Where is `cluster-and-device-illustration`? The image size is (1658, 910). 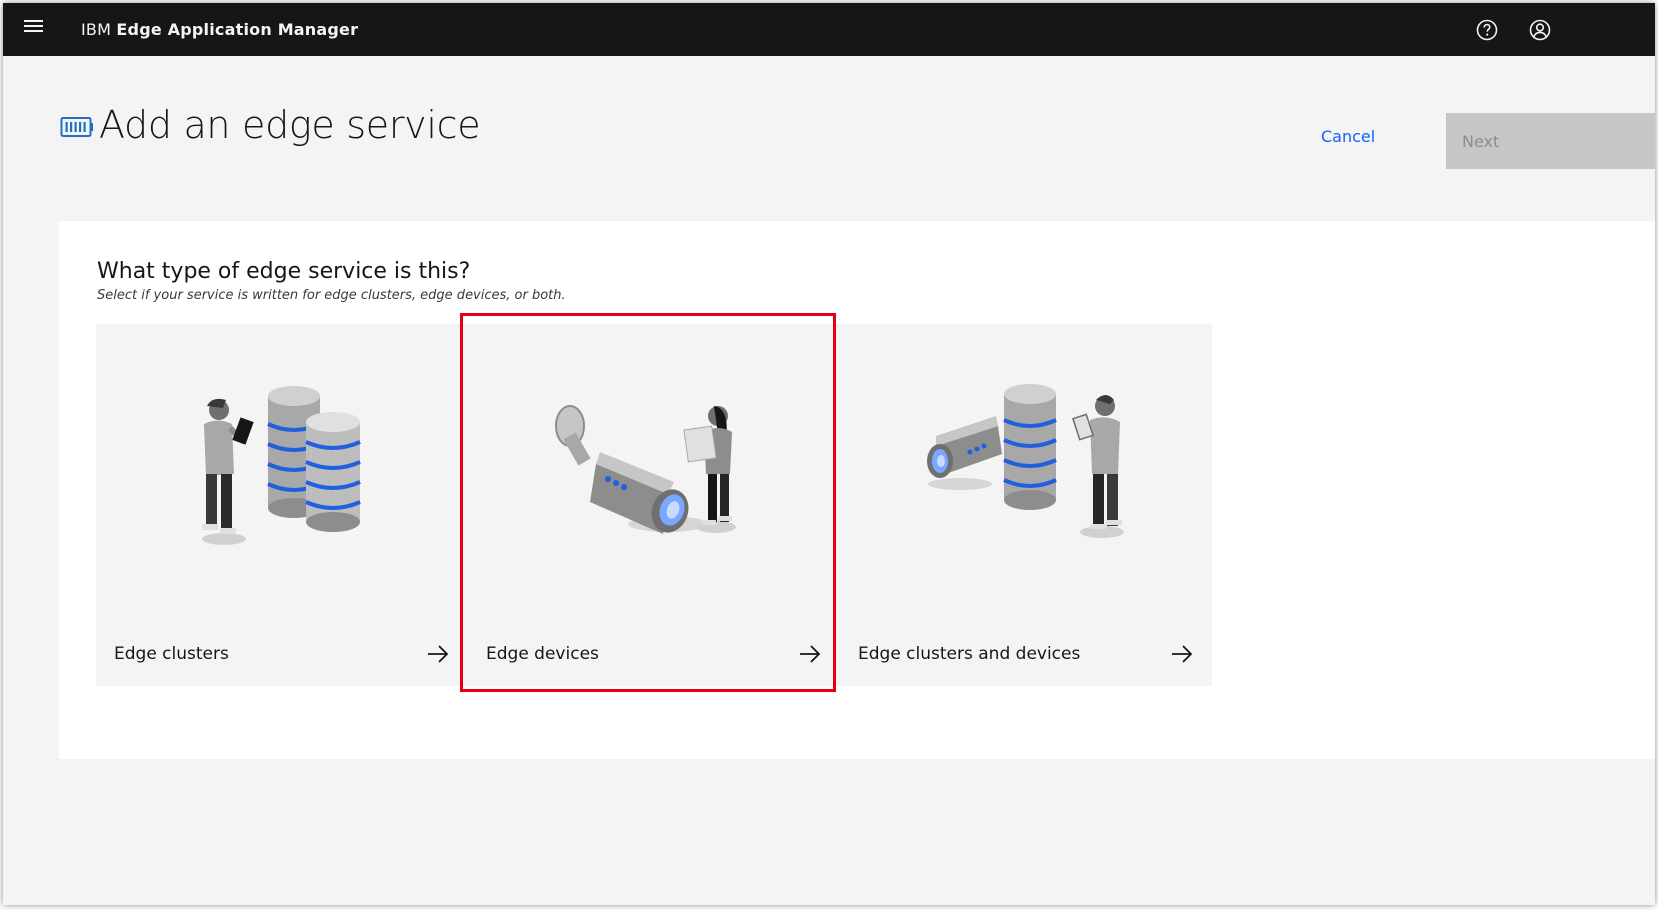
cluster-and-device-illustration is located at coordinates (1026, 459).